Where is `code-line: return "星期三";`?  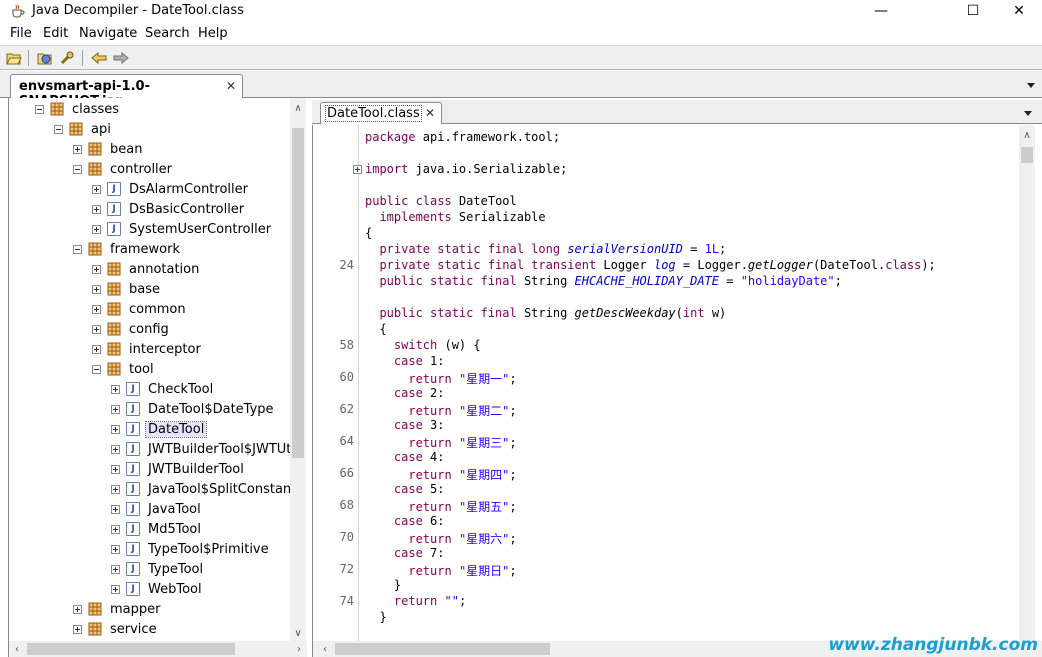
code-line: return "星期三"; is located at coordinates (441, 443).